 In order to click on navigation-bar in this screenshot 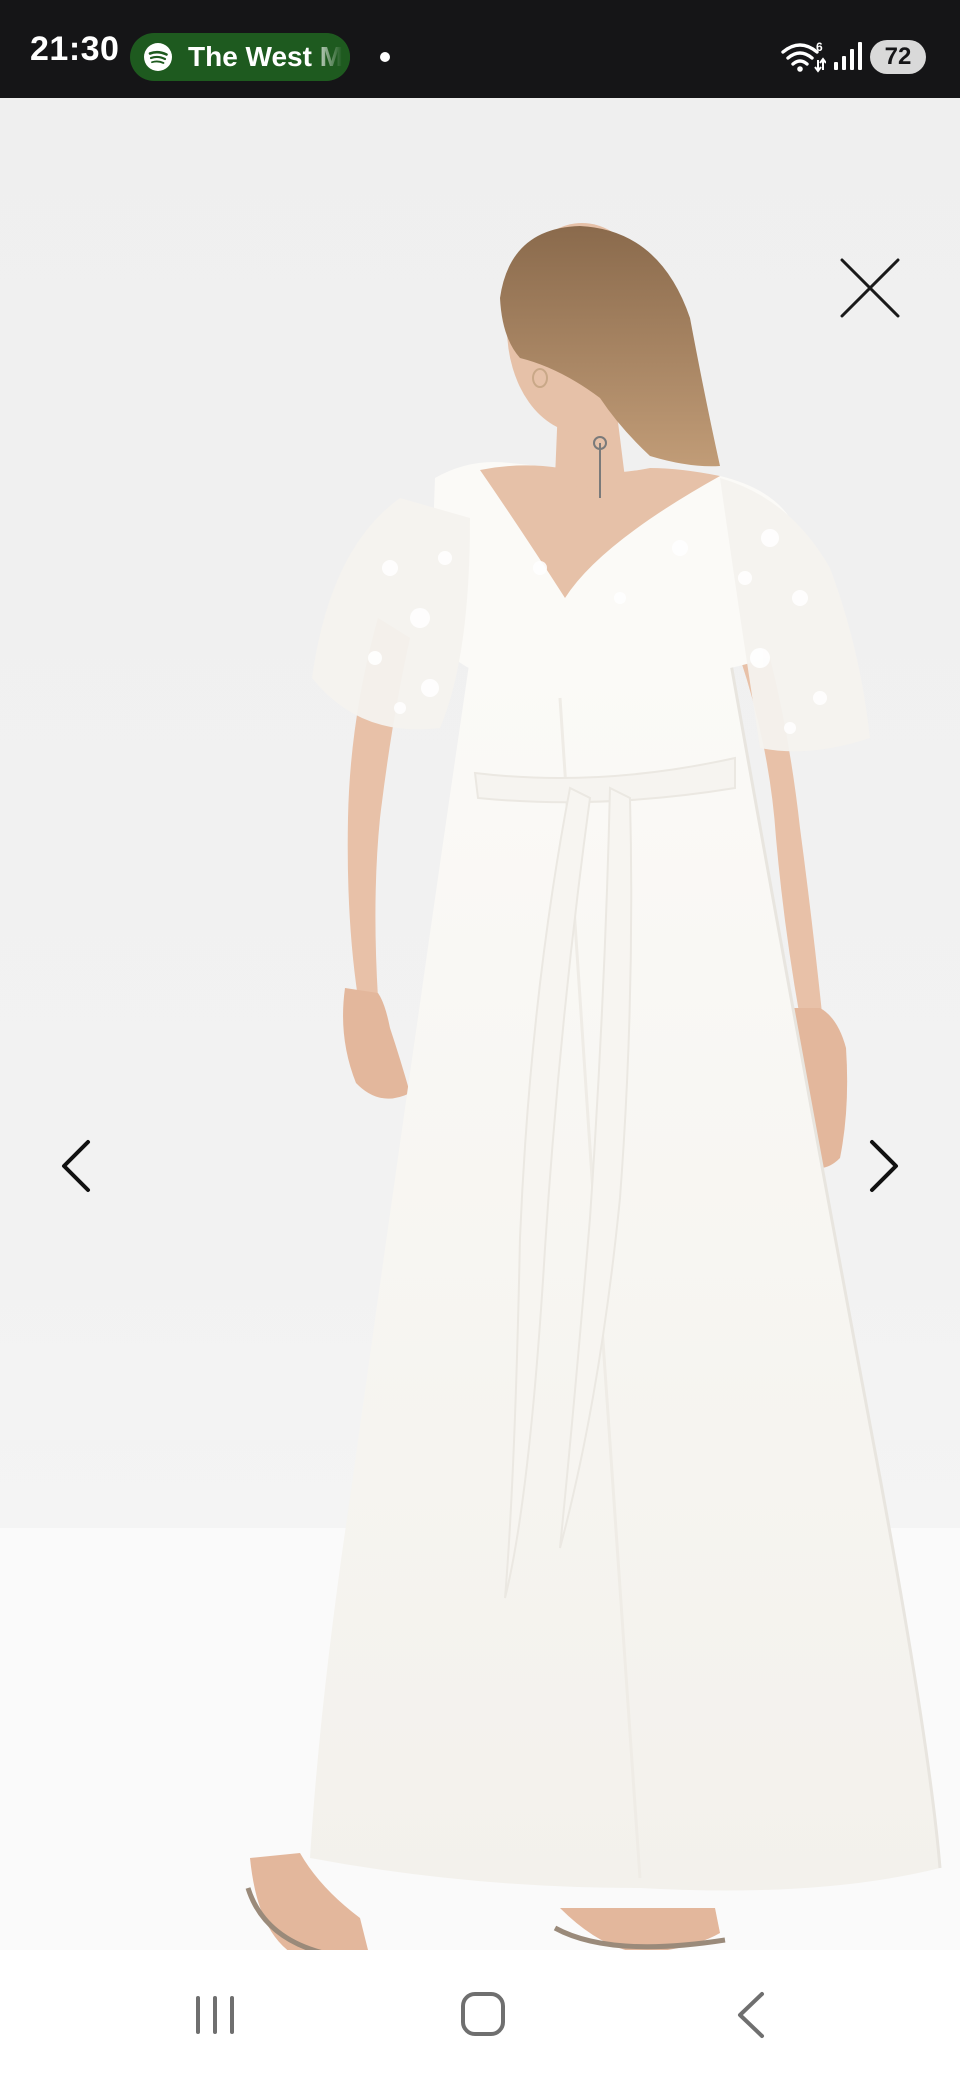, I will do `click(480, 2015)`.